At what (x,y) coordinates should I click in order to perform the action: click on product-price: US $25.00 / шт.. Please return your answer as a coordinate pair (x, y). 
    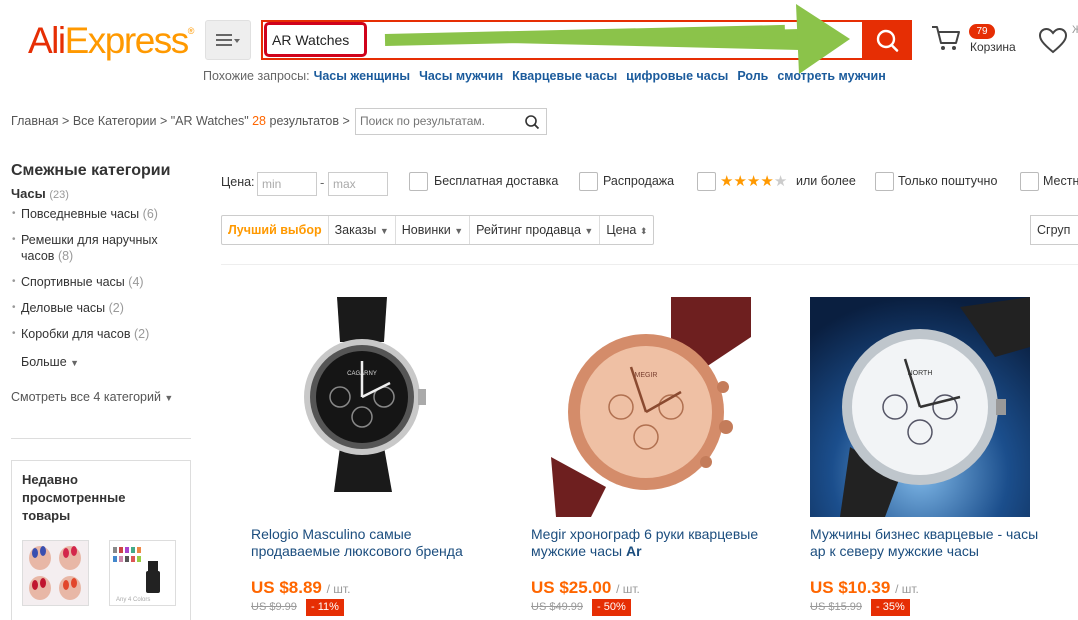
    Looking at the image, I should click on (585, 588).